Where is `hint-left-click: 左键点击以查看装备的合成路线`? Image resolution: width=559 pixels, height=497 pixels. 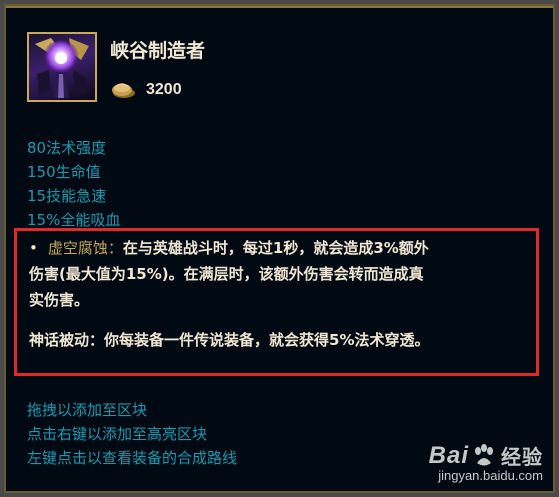 hint-left-click: 左键点击以查看装备的合成路线 is located at coordinates (132, 458).